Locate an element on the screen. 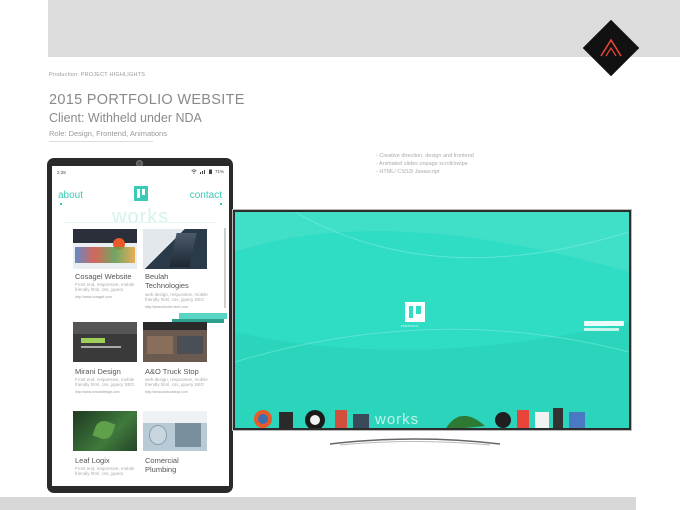 This screenshot has height=510, width=680. project-link: http://www.miranidesign.com is located at coordinates (97, 392).